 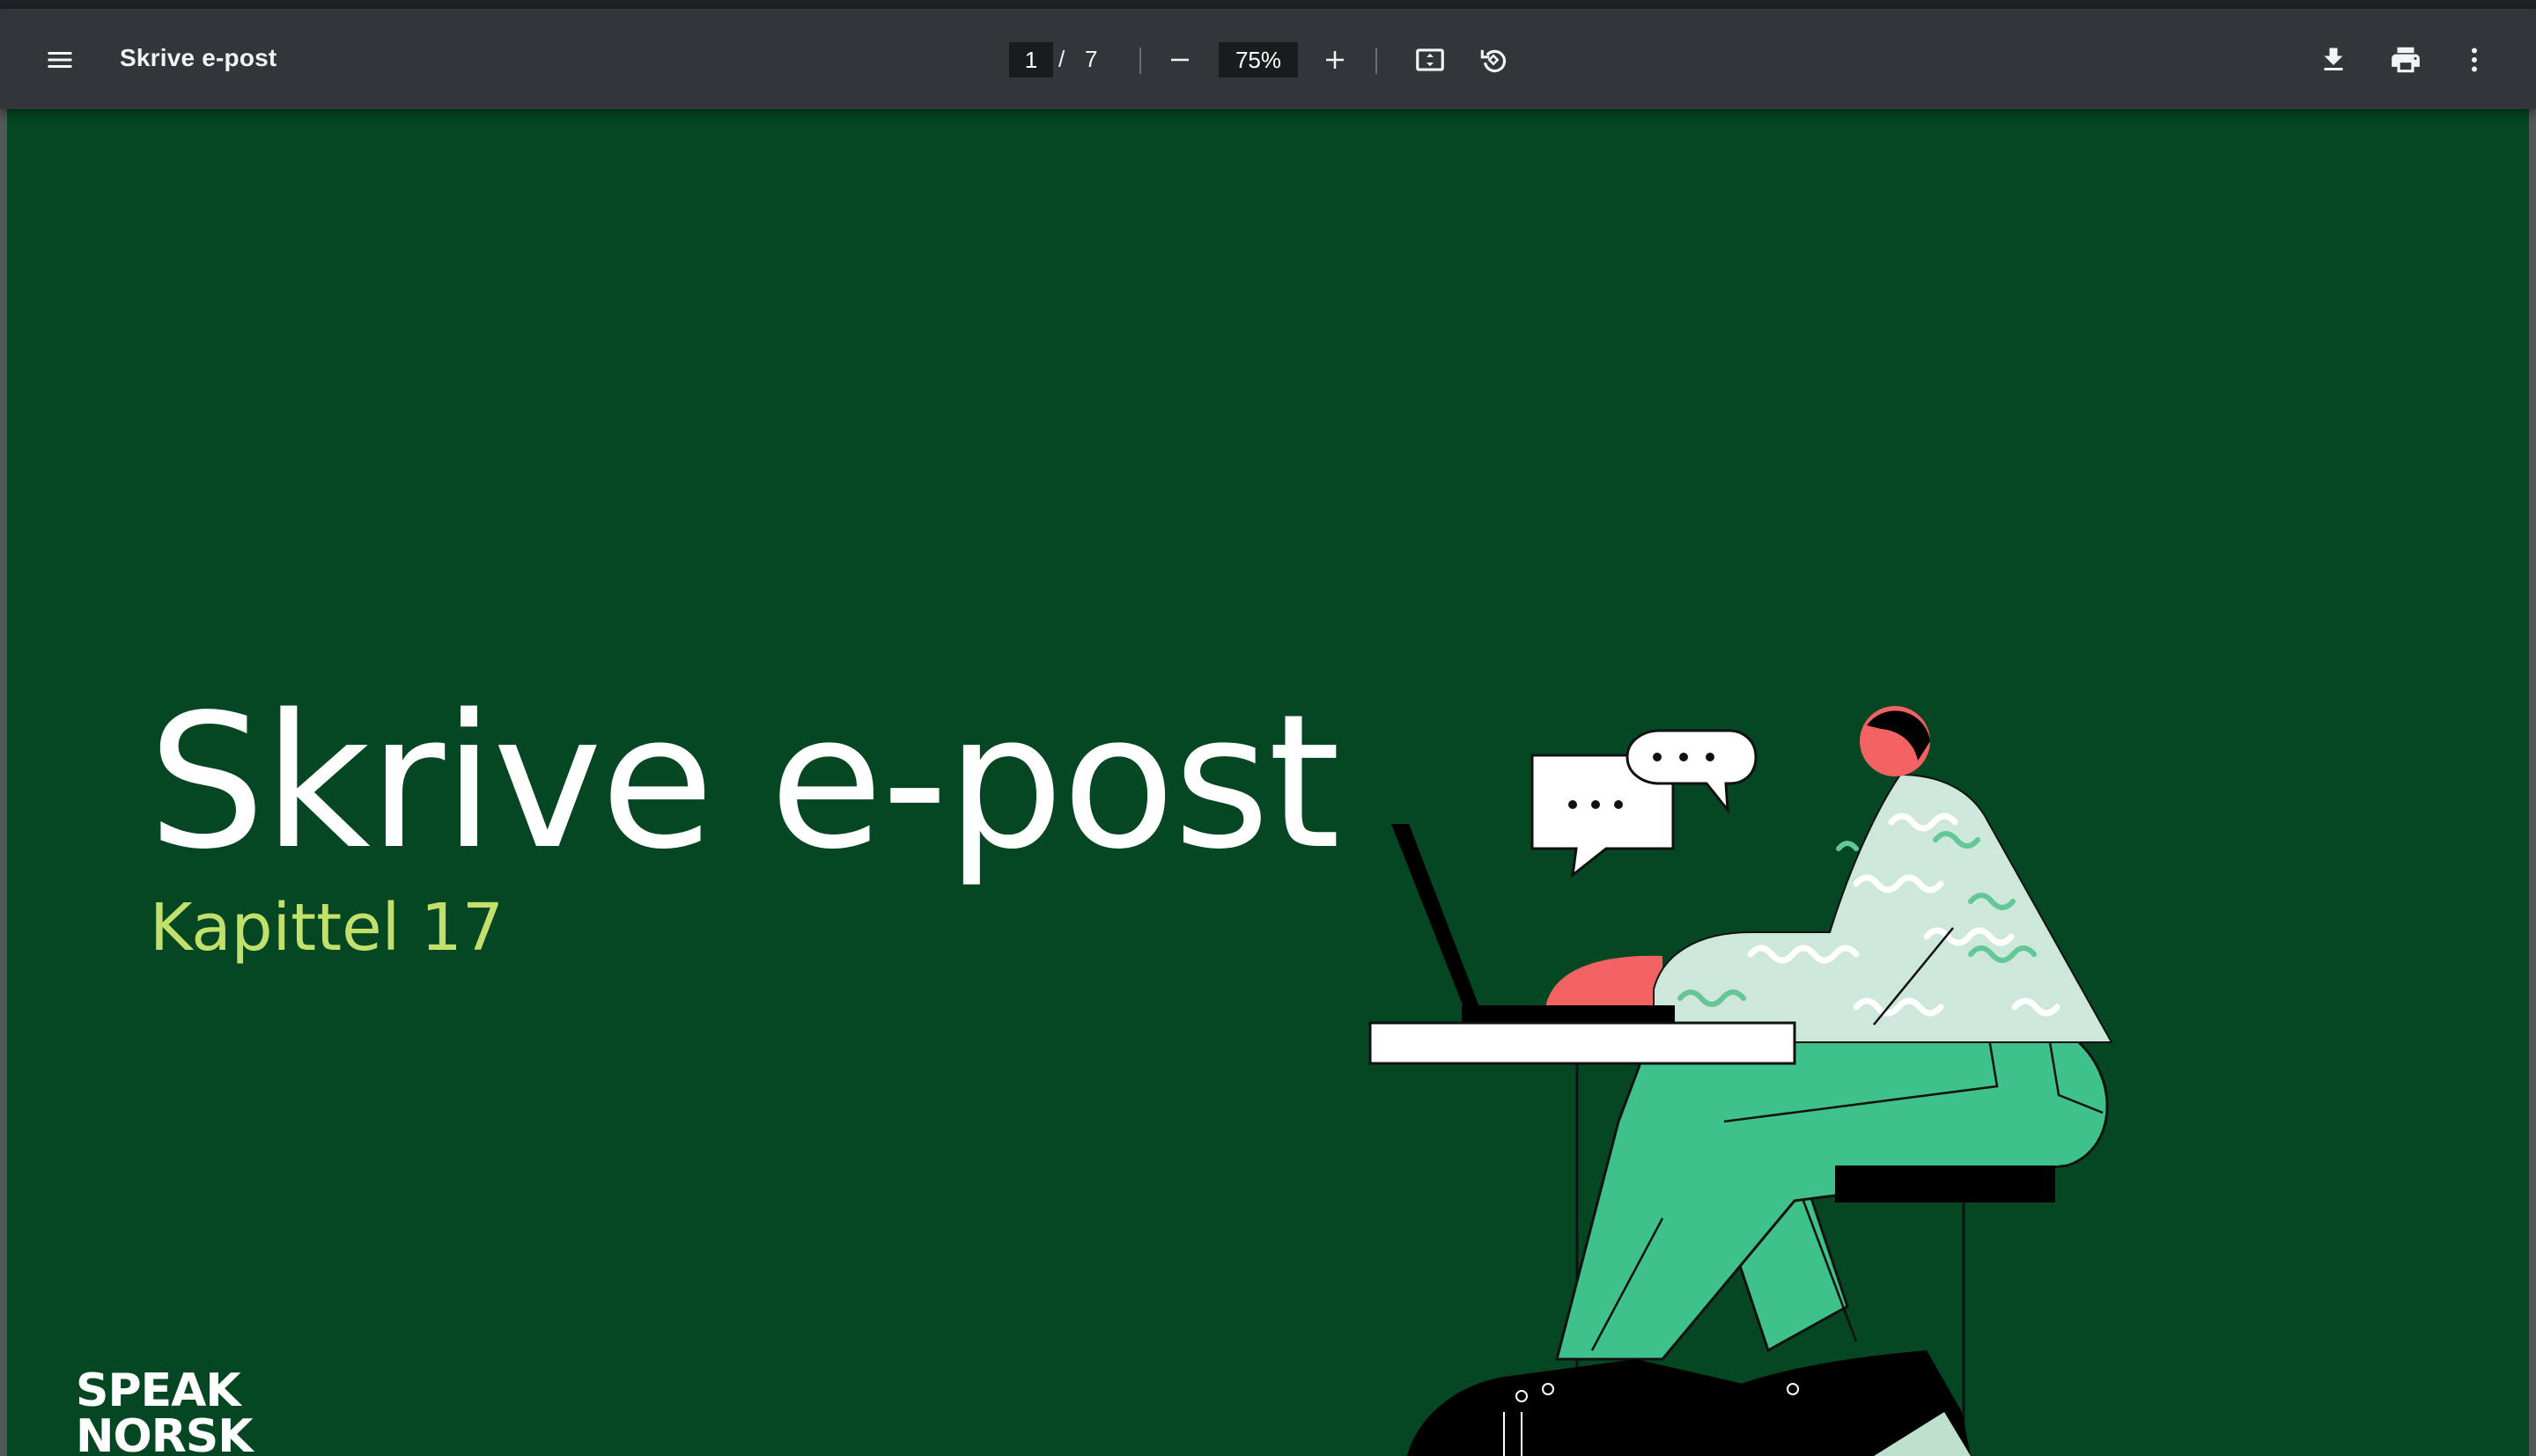 I want to click on window-top-edge, so click(x=1268, y=4).